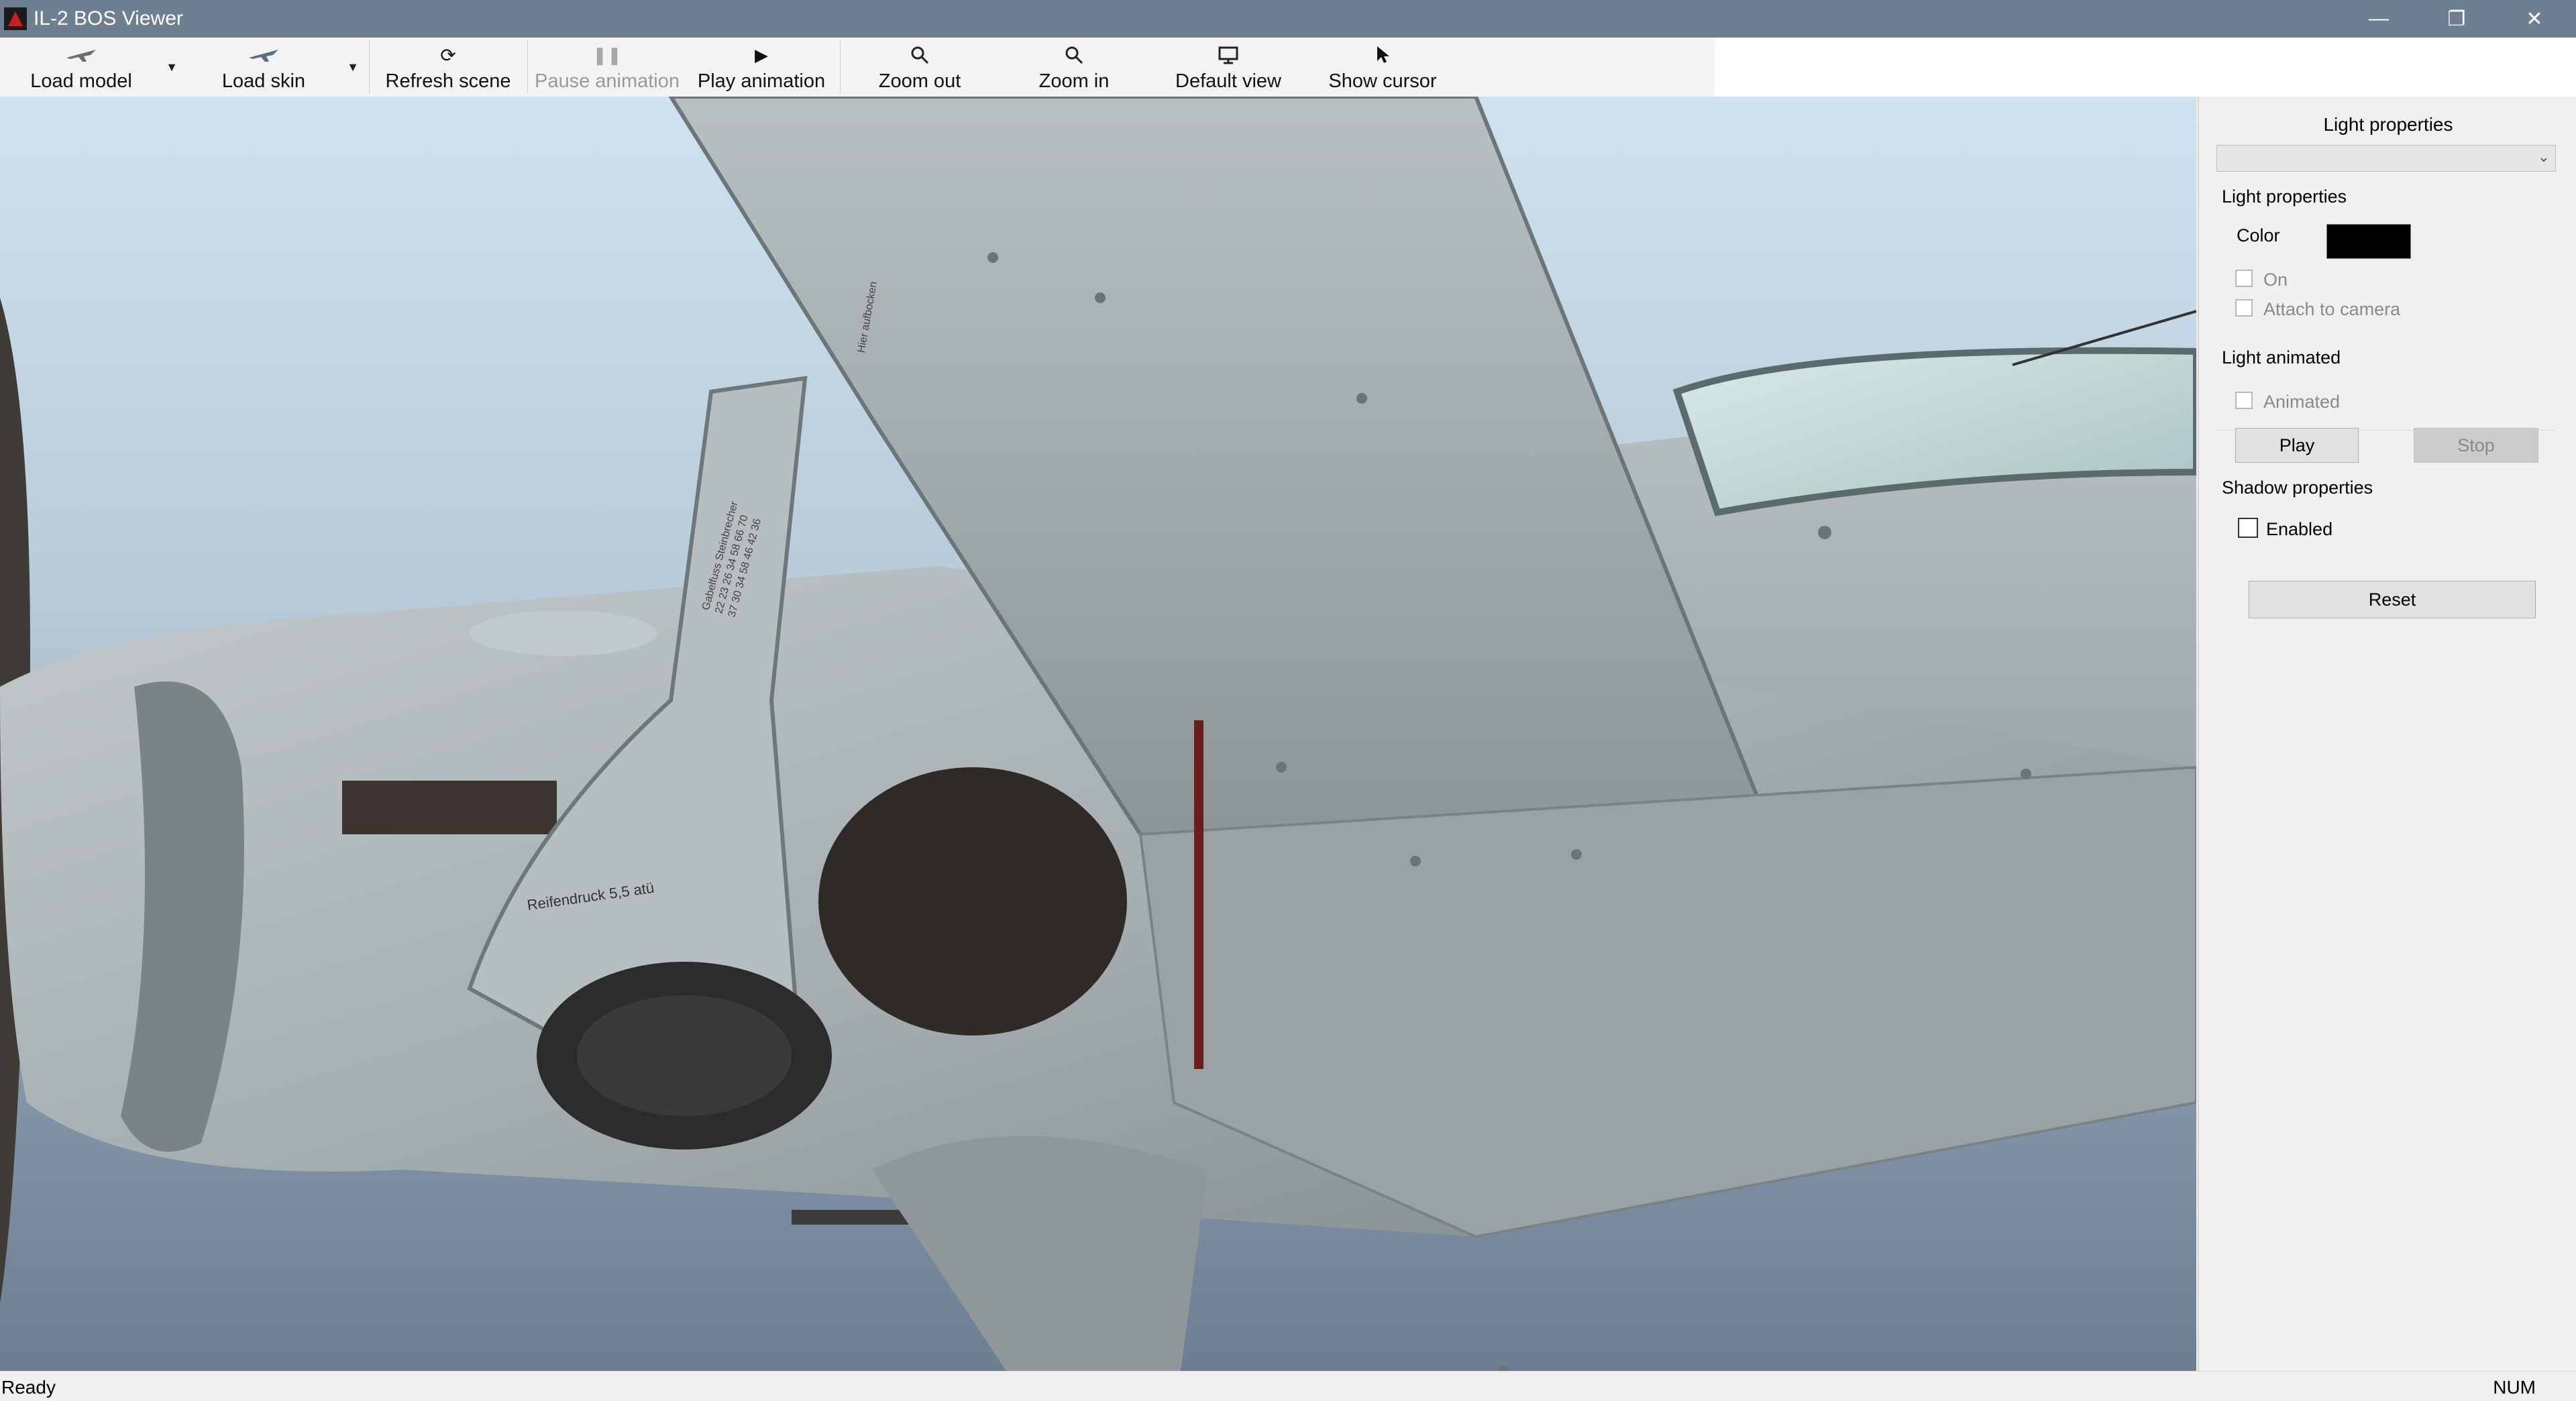  I want to click on show-cursor-button: Show cursor, so click(1382, 67).